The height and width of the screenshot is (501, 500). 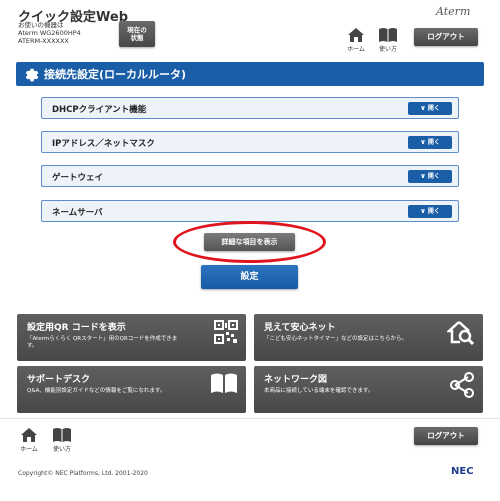 I want to click on manual-nav: 使い方, so click(x=388, y=40).